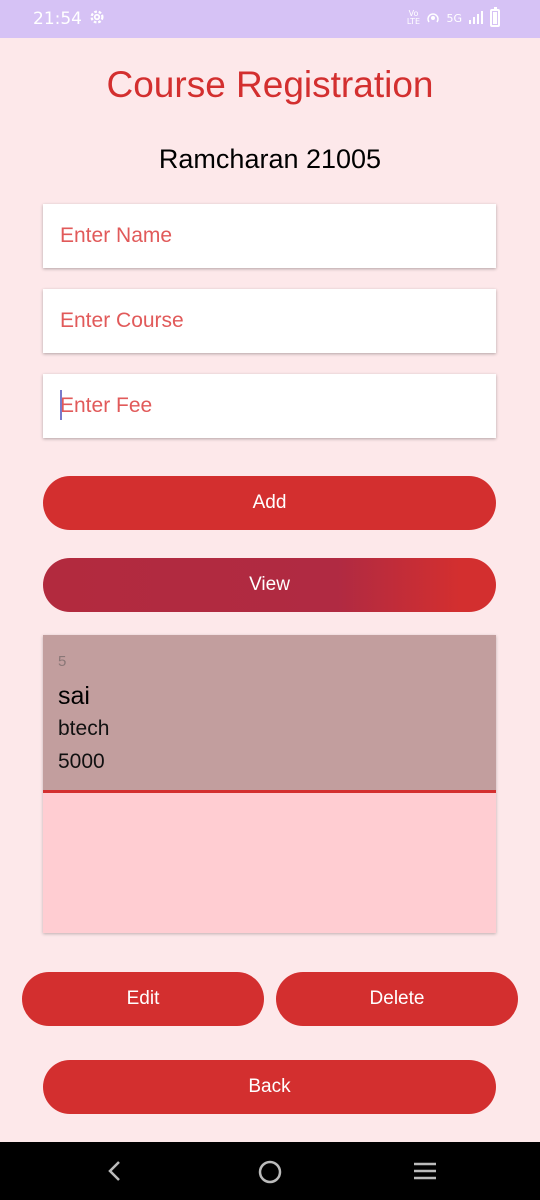  Describe the element at coordinates (270, 84) in the screenshot. I see `page-title: Course Registration` at that location.